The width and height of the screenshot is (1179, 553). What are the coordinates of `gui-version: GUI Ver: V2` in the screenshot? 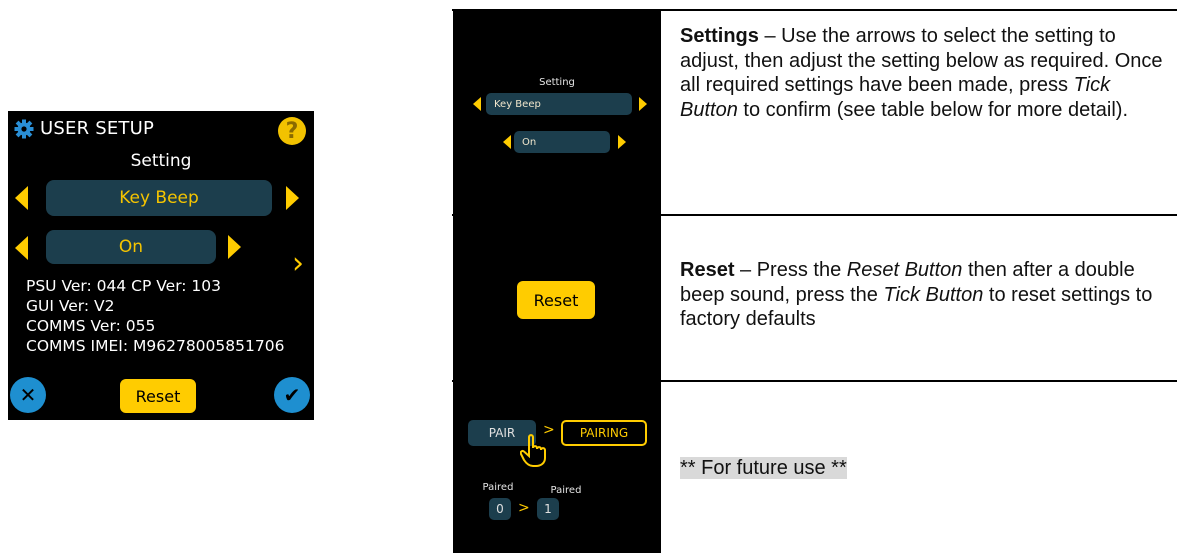 It's located at (70, 306).